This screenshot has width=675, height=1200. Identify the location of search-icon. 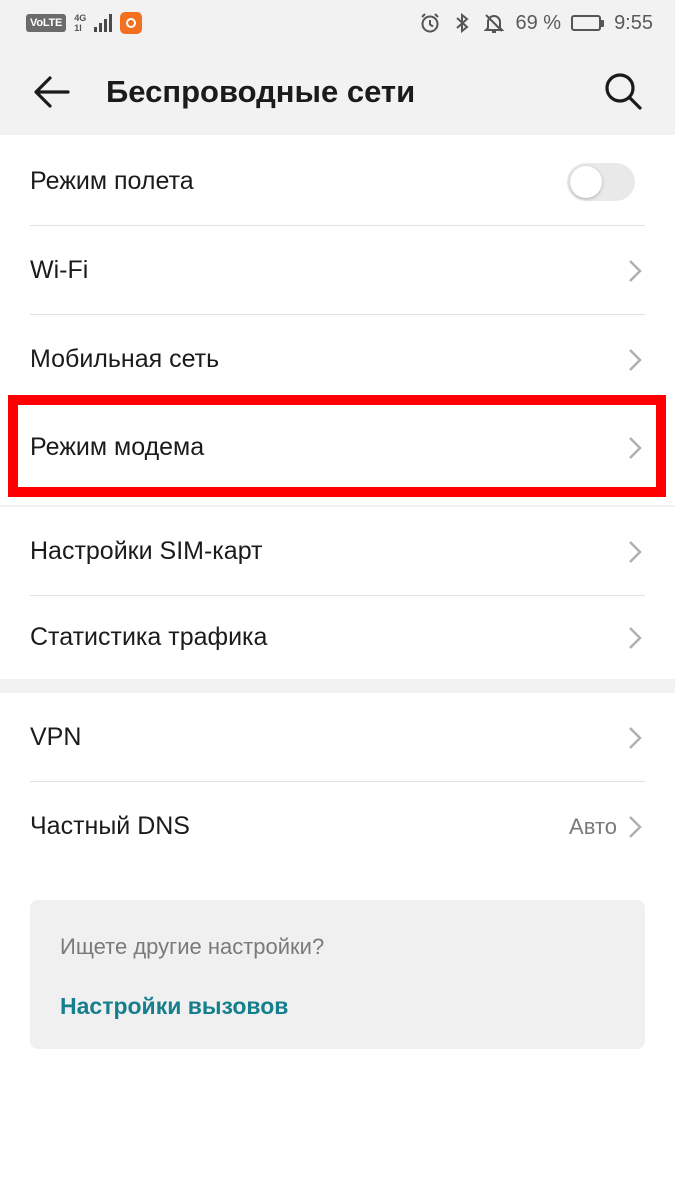
(623, 91).